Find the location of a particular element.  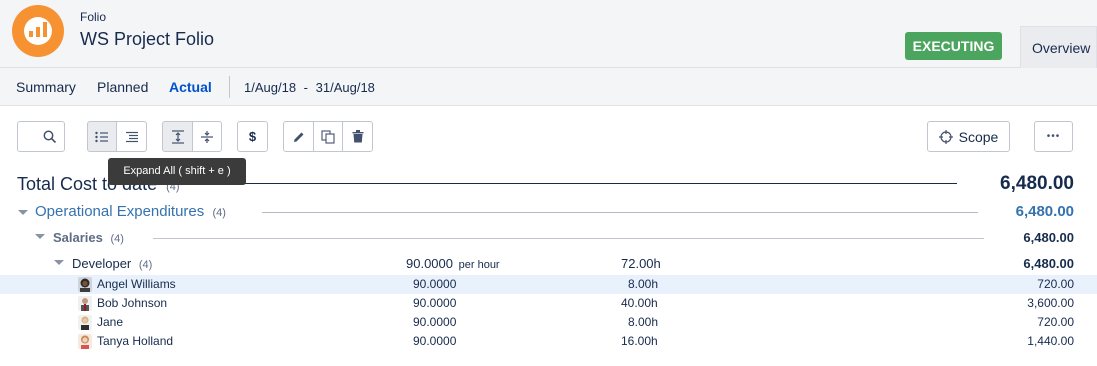

search-input is located at coordinates (41, 136).